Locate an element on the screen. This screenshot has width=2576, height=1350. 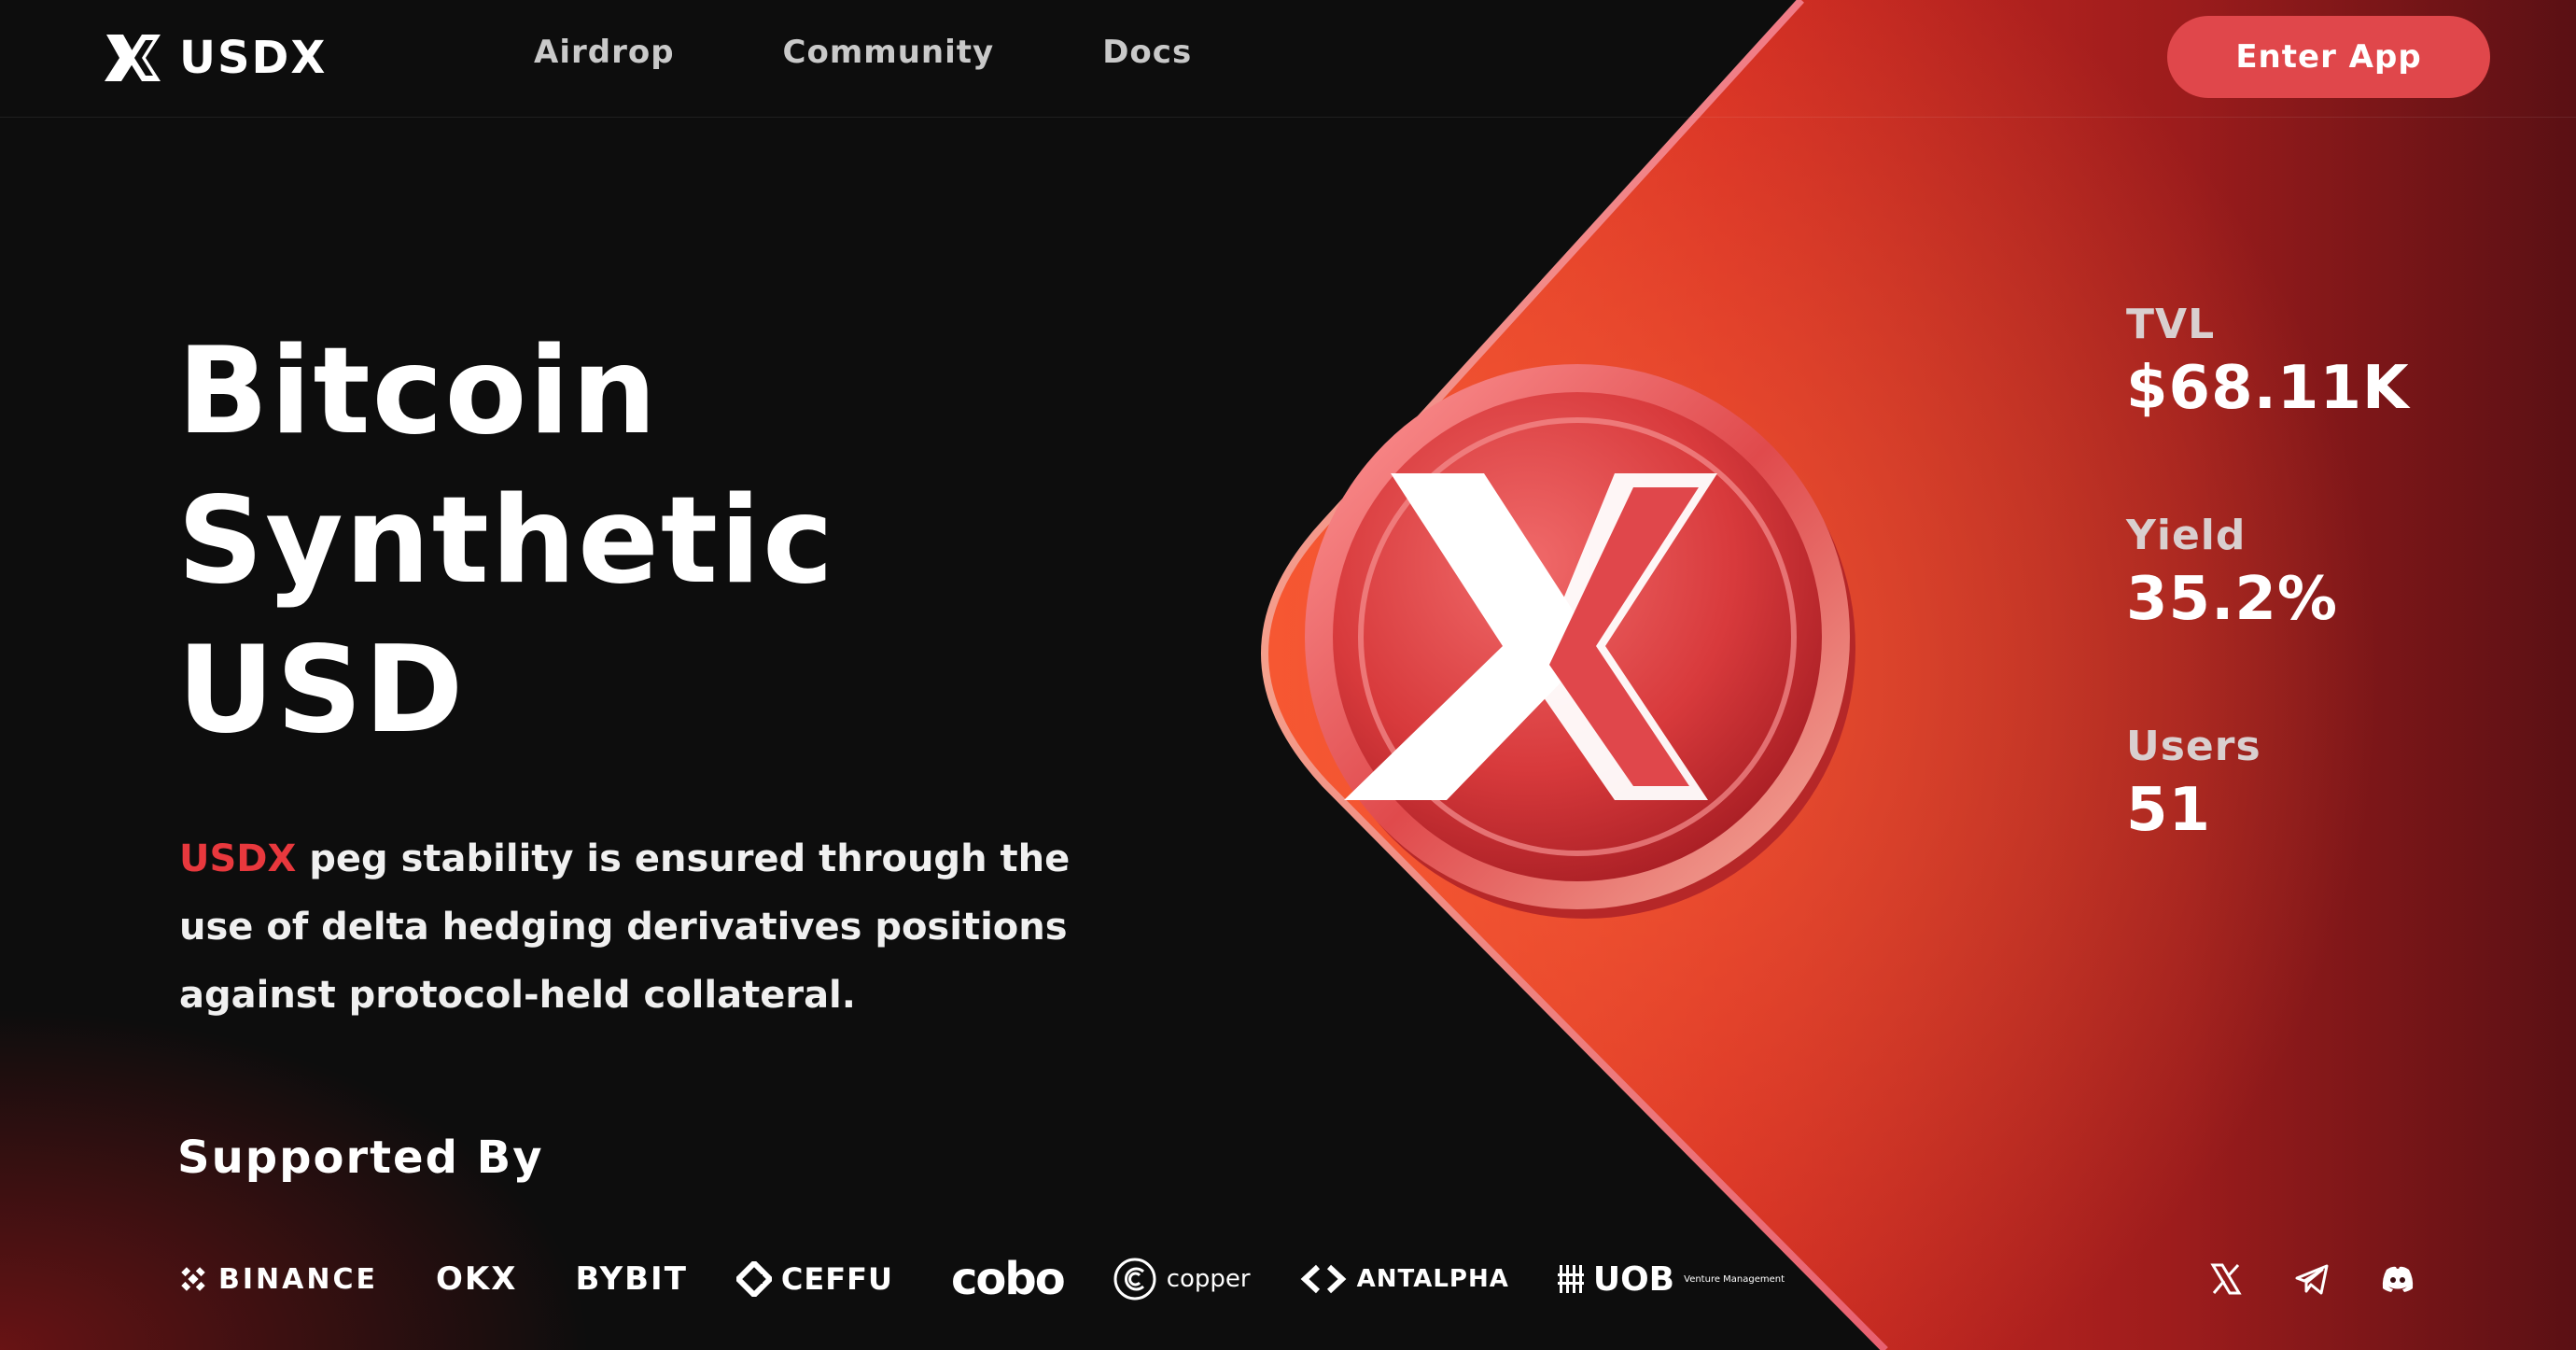
stat-value: 51 is located at coordinates (2169, 810).